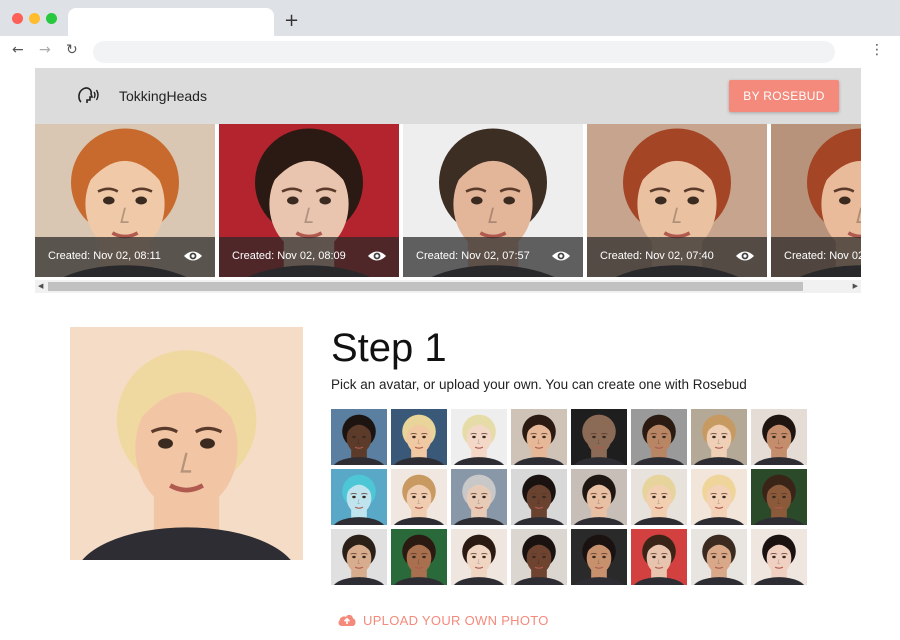  I want to click on browser-menu-button: ⋮, so click(877, 50).